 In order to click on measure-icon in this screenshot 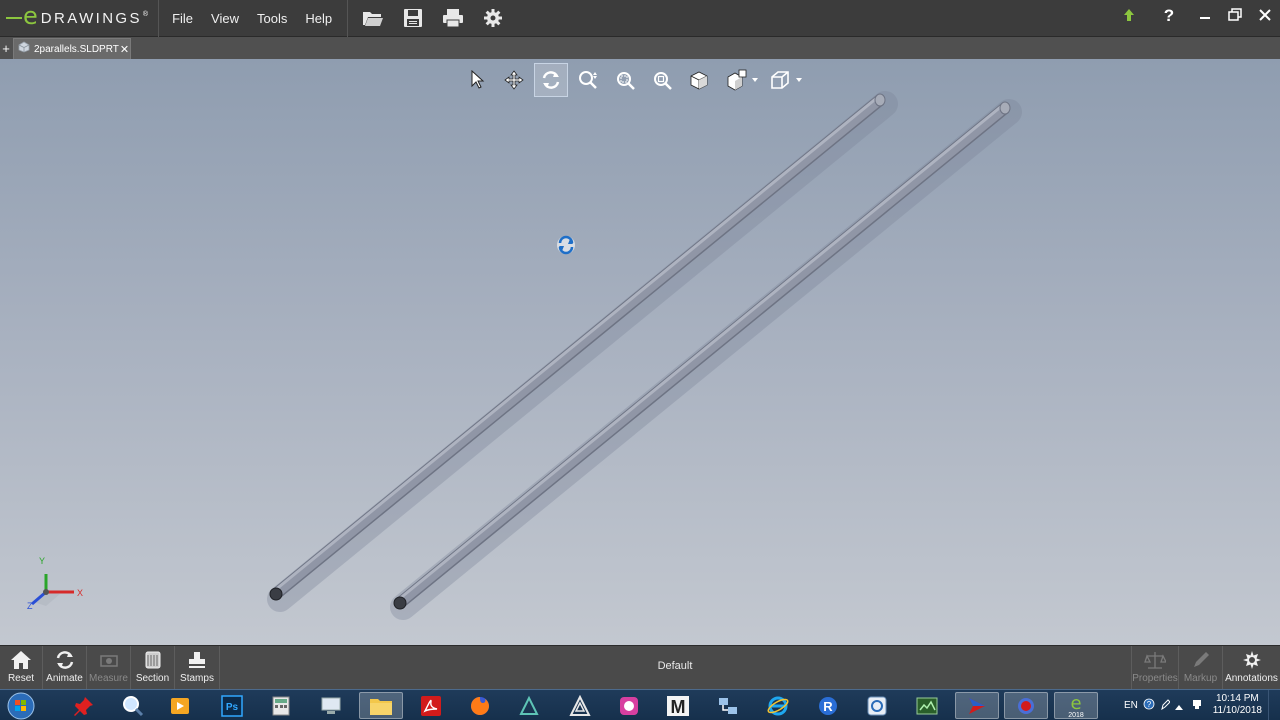, I will do `click(108, 661)`.